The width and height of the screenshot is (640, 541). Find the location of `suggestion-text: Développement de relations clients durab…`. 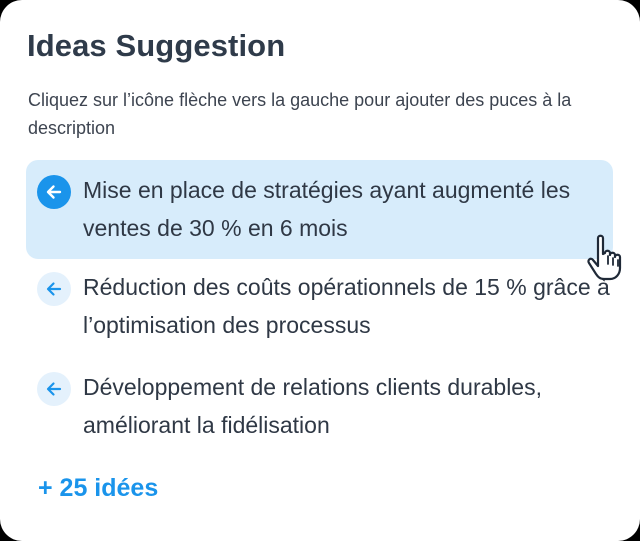

suggestion-text: Développement de relations clients durab… is located at coordinates (312, 406).